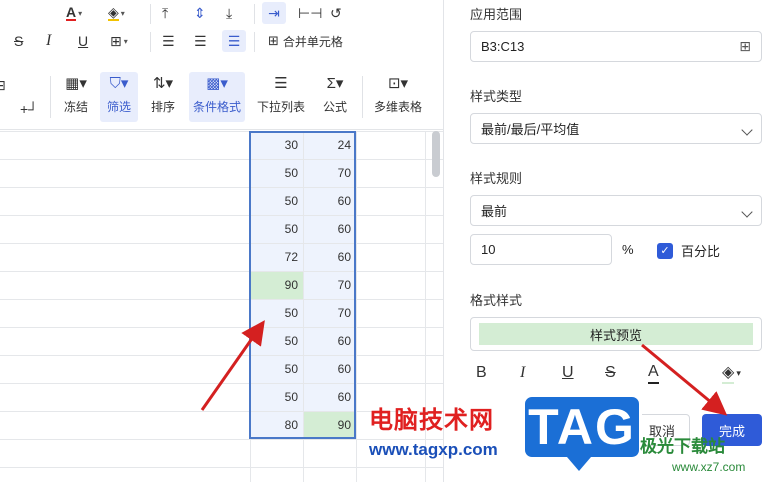 Image resolution: width=779 pixels, height=482 pixels. What do you see at coordinates (216, 107) in the screenshot?
I see `conditional-format-label: 条件格式` at bounding box center [216, 107].